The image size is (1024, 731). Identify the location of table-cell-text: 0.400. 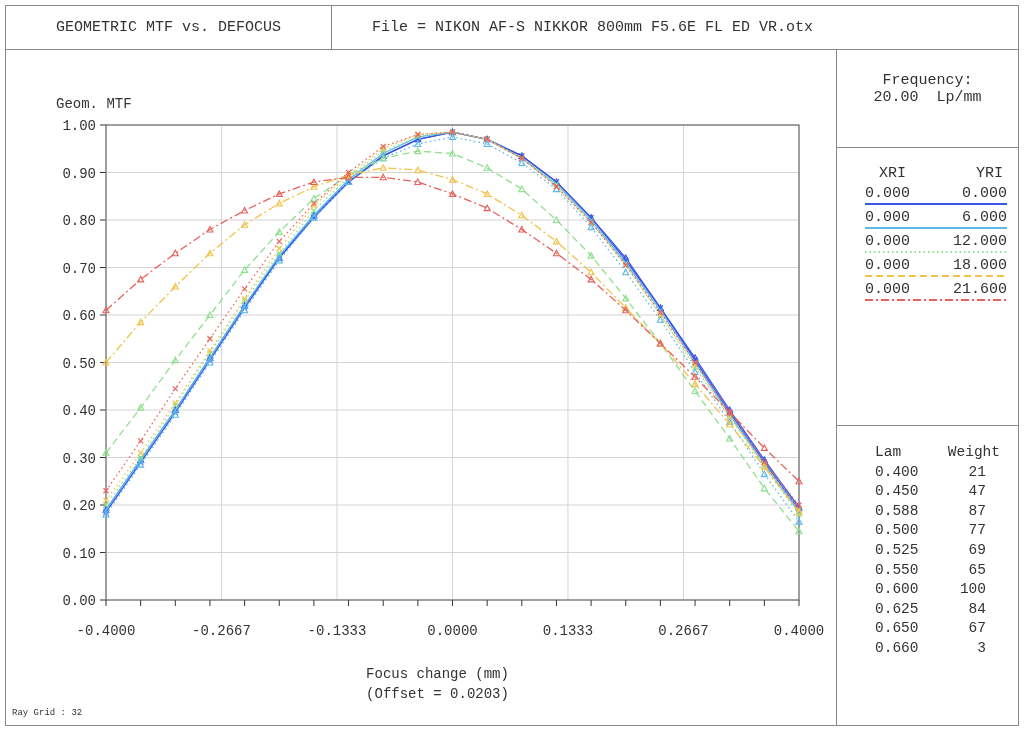
(897, 472).